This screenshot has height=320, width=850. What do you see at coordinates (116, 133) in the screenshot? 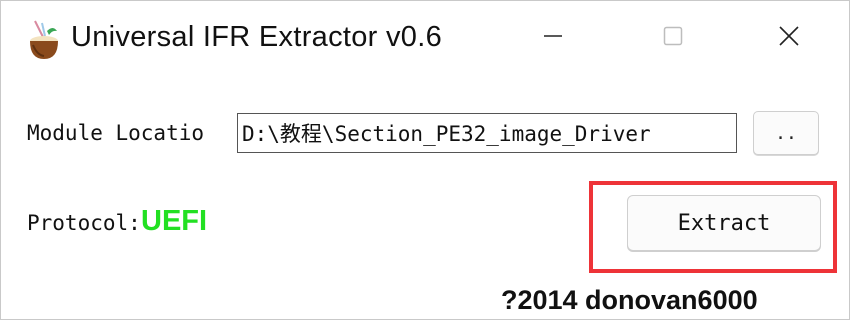
I see `module-location-label: Module Locatio` at bounding box center [116, 133].